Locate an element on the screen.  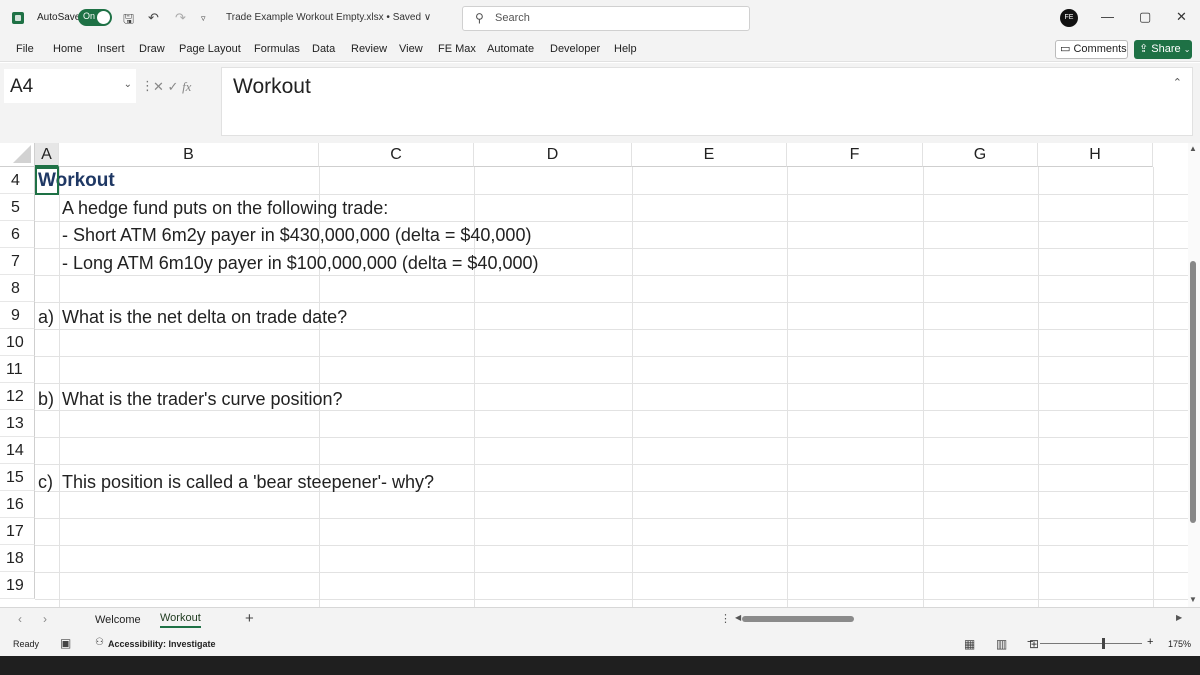
save-icon: 🖫 is located at coordinates (128, 21).